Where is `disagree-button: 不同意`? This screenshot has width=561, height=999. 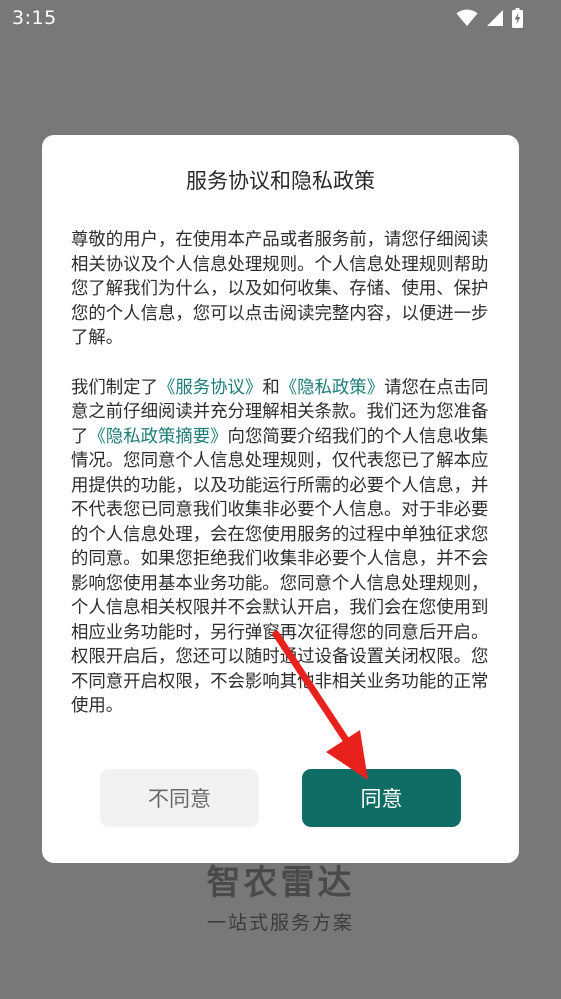
disagree-button: 不同意 is located at coordinates (179, 798).